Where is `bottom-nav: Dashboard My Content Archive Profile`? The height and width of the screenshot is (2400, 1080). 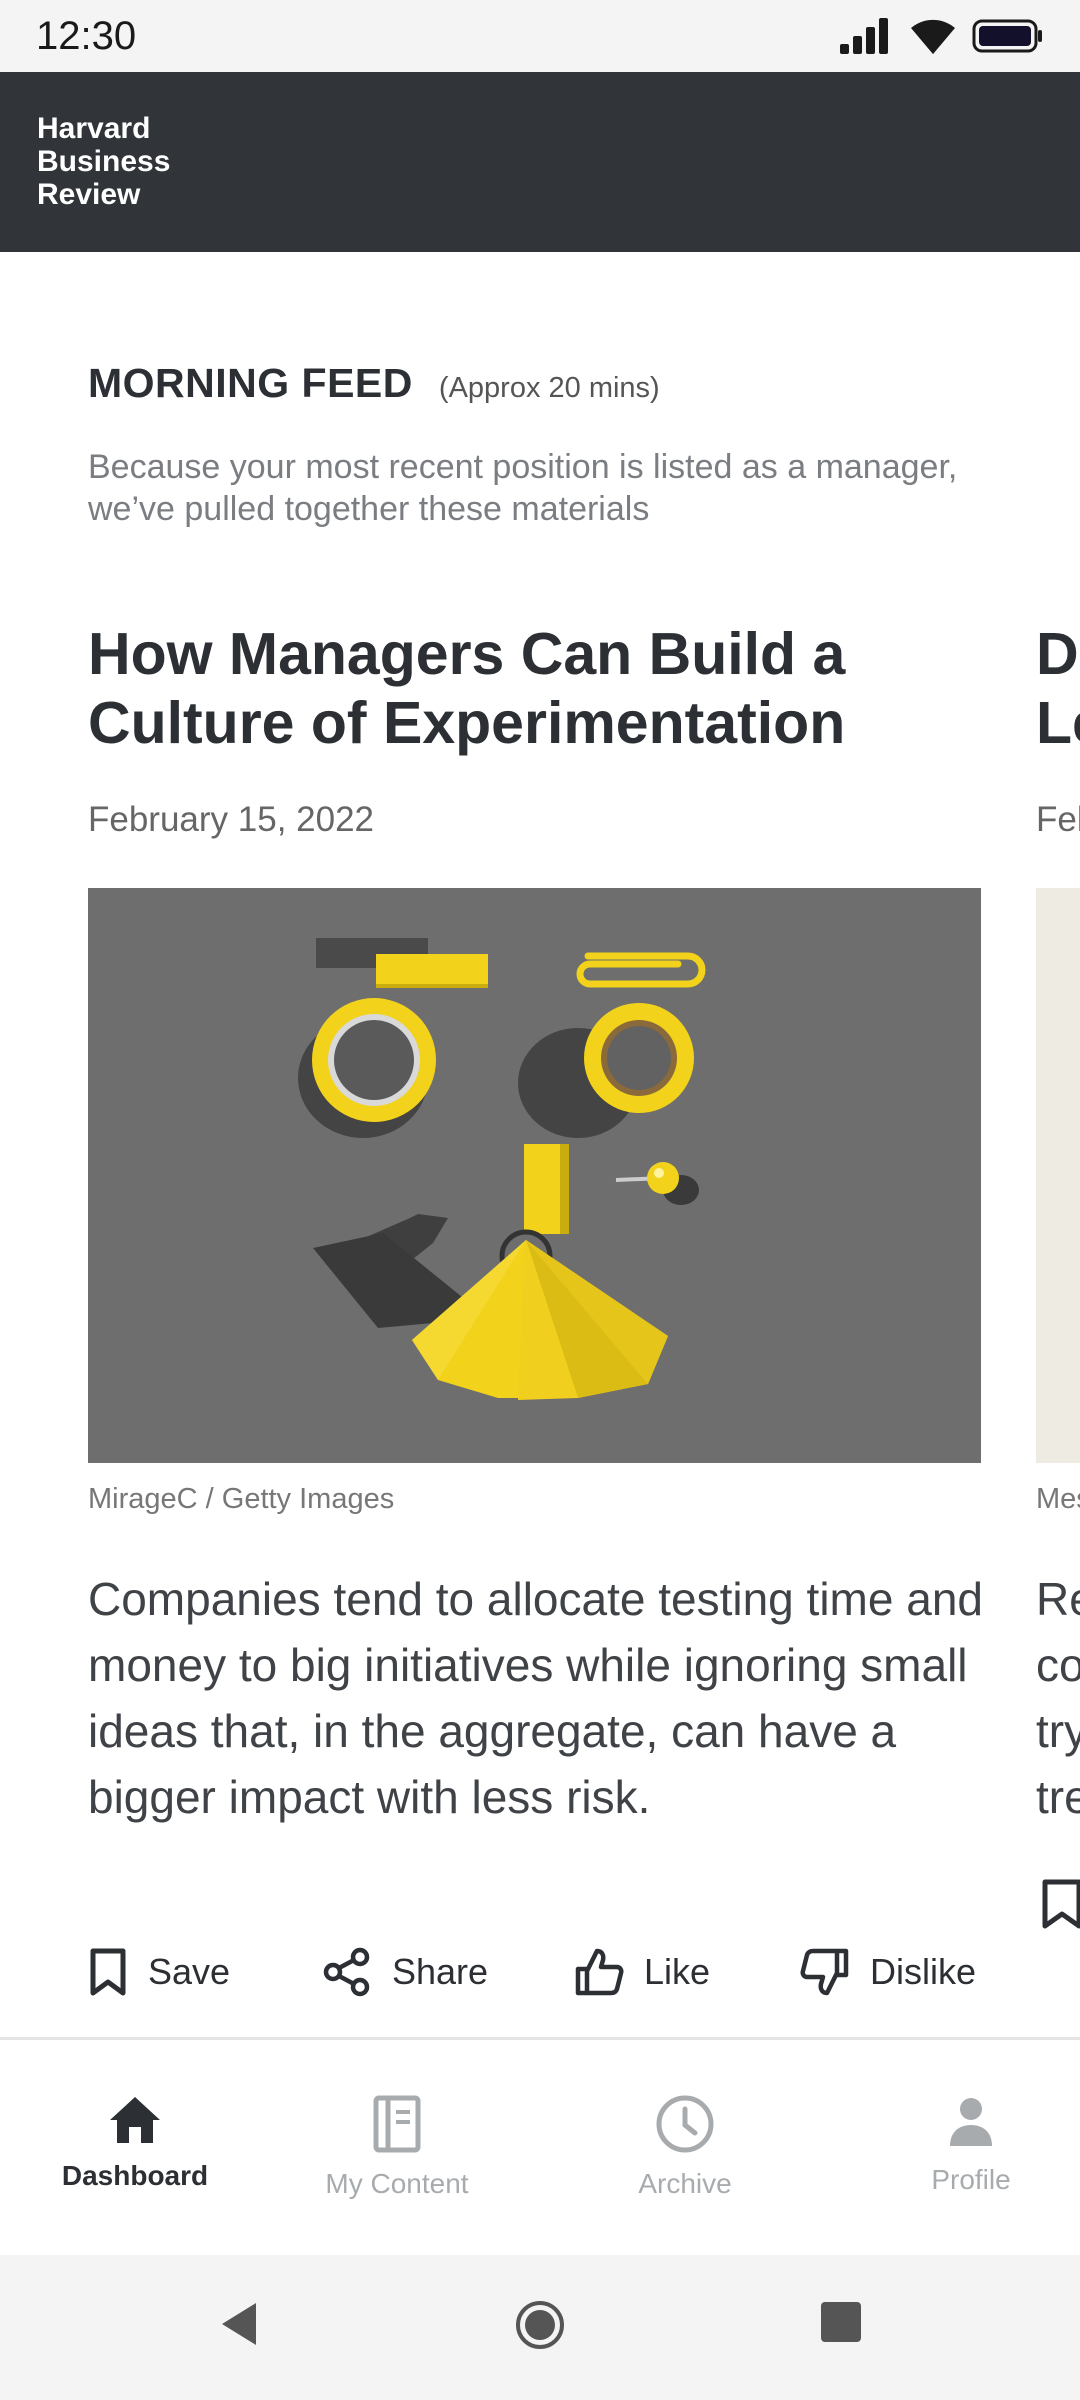 bottom-nav: Dashboard My Content Archive Profile is located at coordinates (540, 2147).